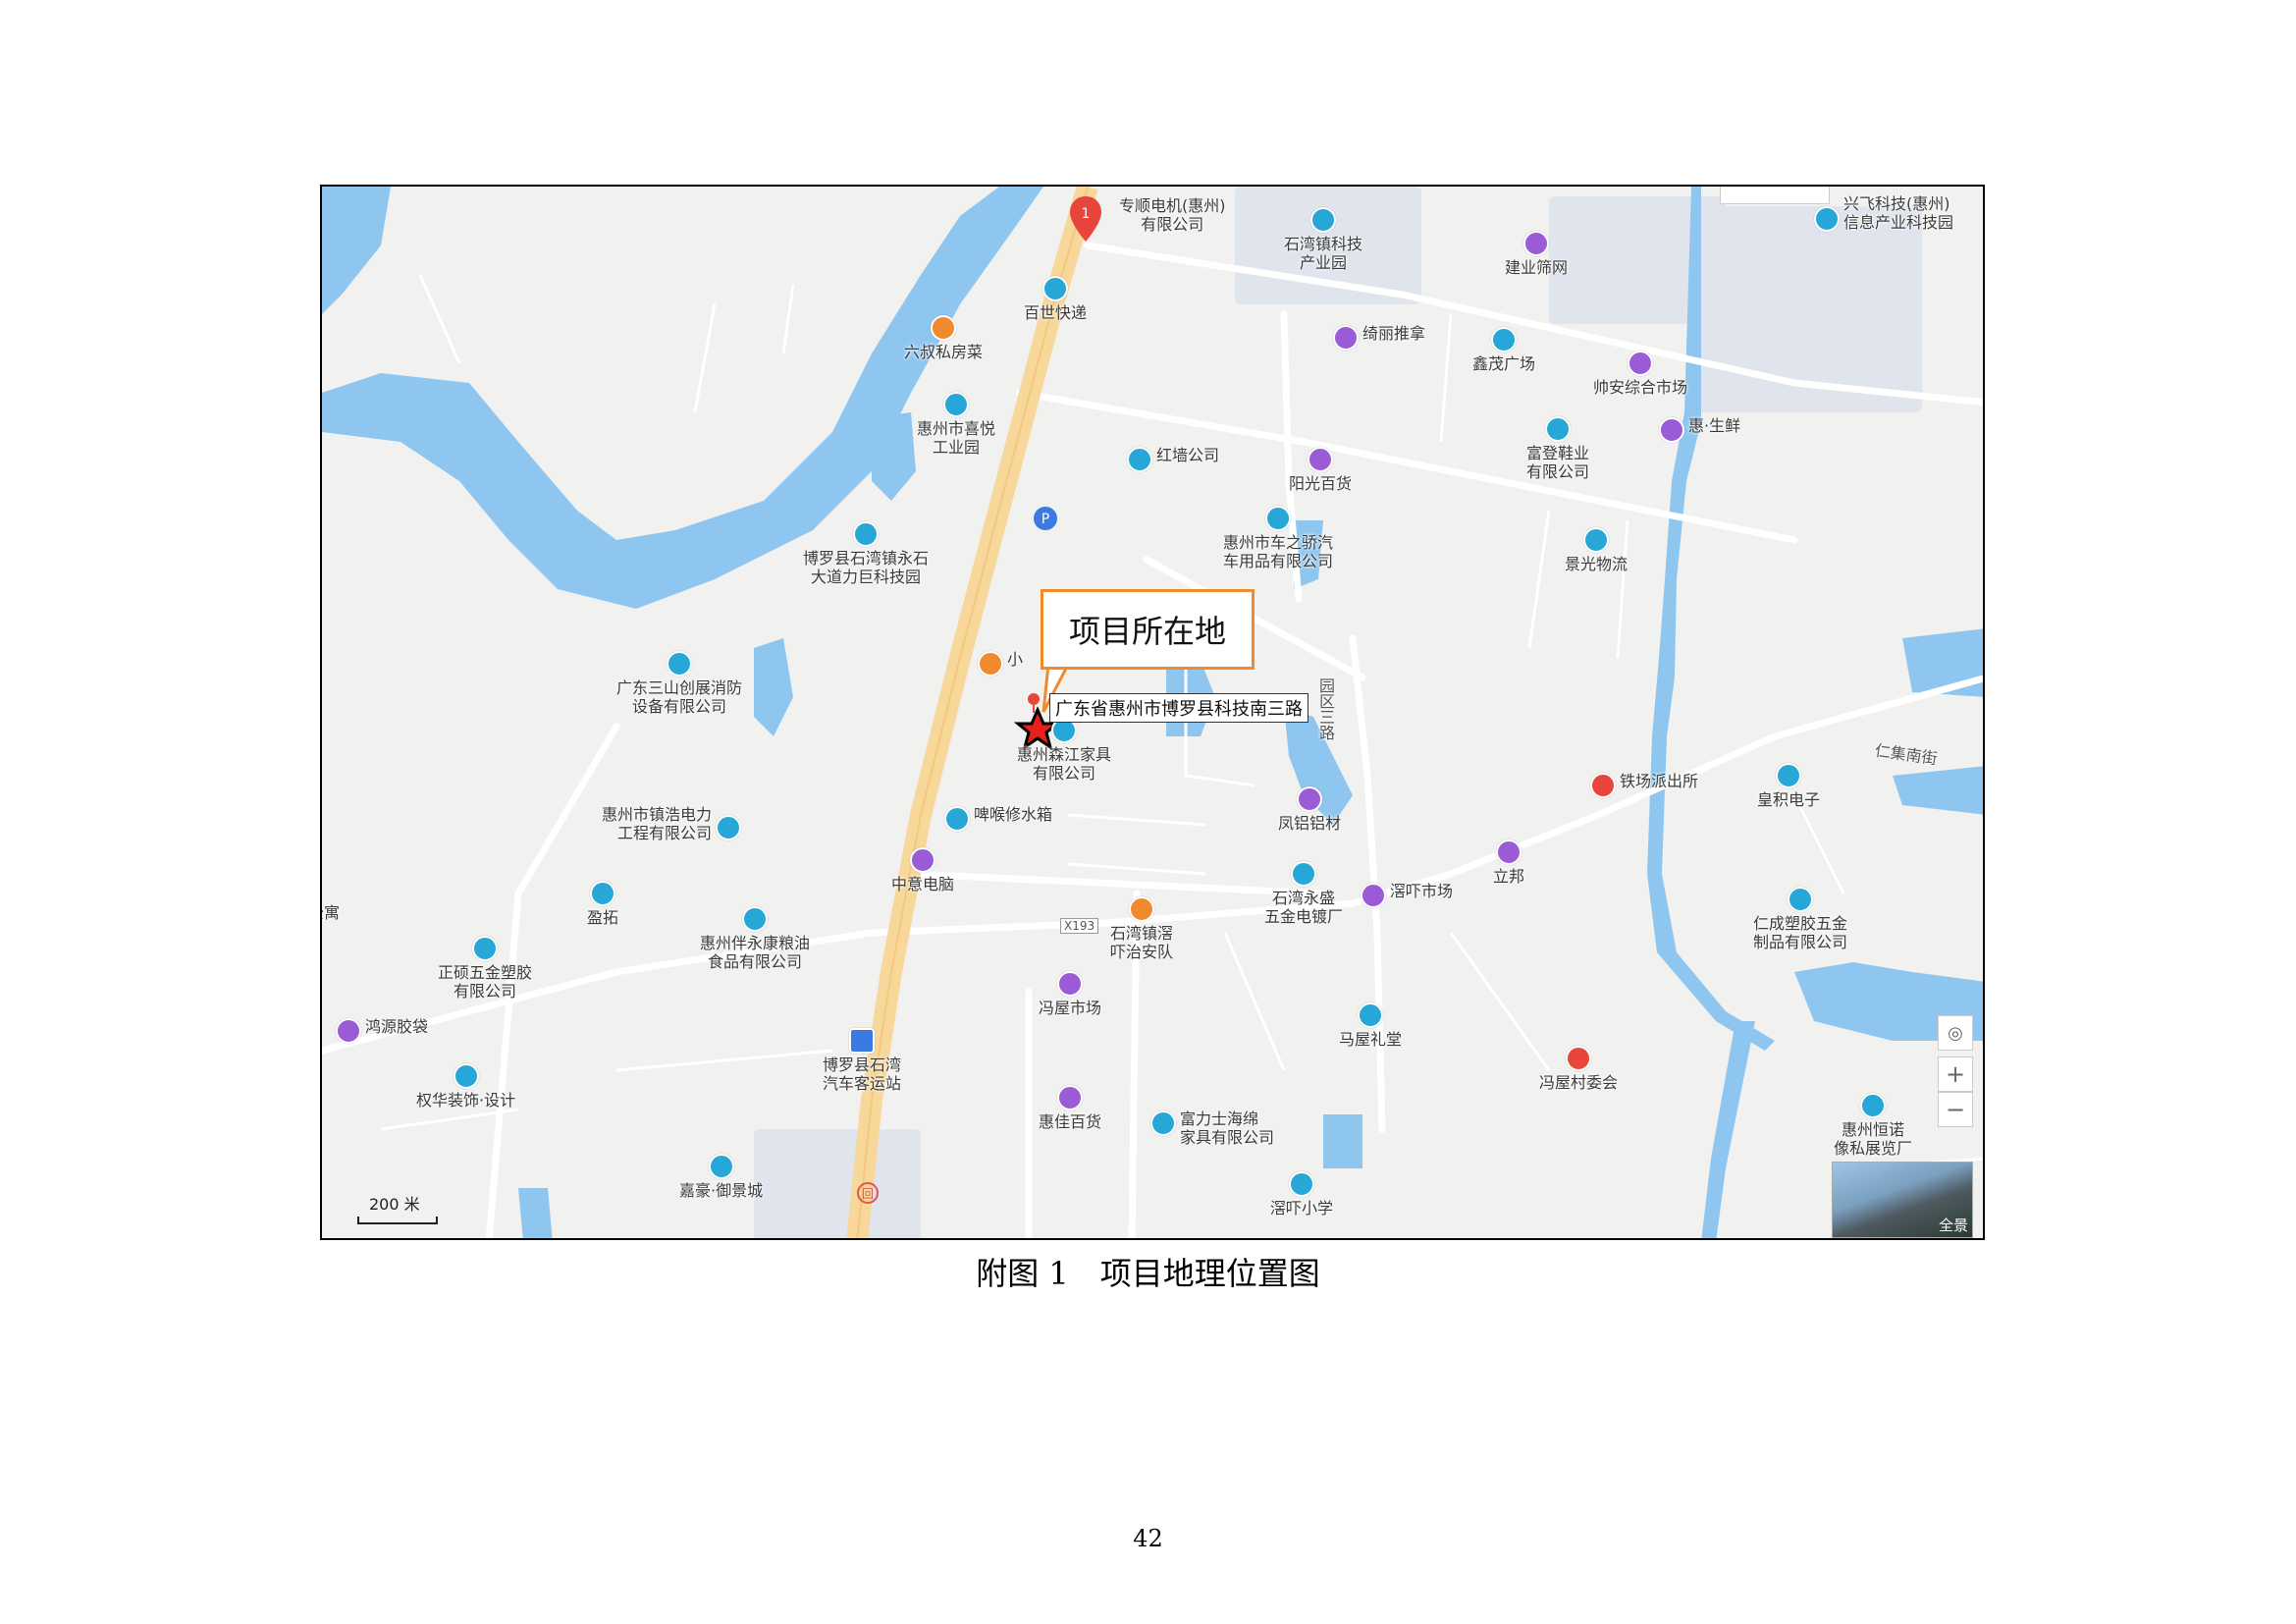 This screenshot has height=1624, width=2296. I want to click on car-repair-pin-icon, so click(957, 819).